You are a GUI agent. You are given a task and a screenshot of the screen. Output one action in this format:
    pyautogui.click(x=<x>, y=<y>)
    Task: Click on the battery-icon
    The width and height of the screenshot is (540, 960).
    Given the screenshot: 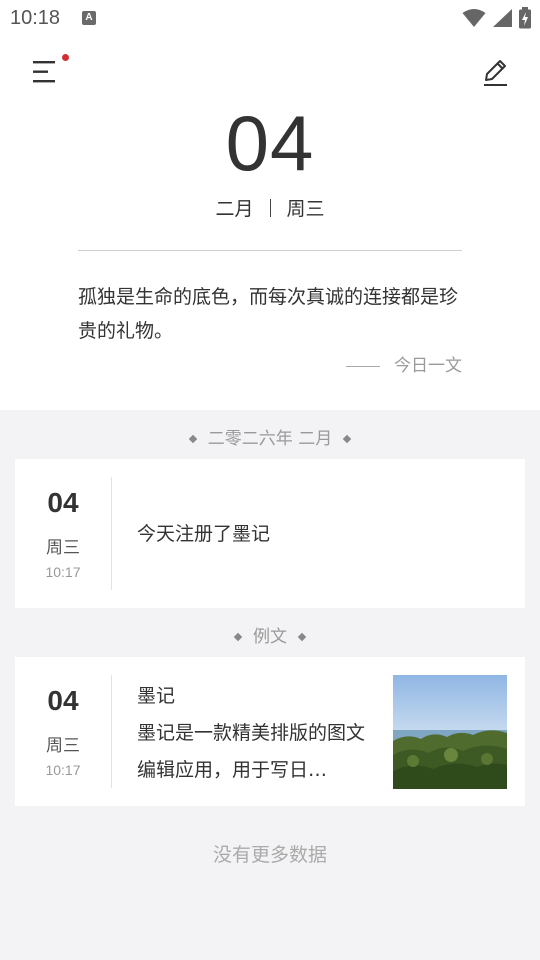 What is the action you would take?
    pyautogui.click(x=525, y=18)
    